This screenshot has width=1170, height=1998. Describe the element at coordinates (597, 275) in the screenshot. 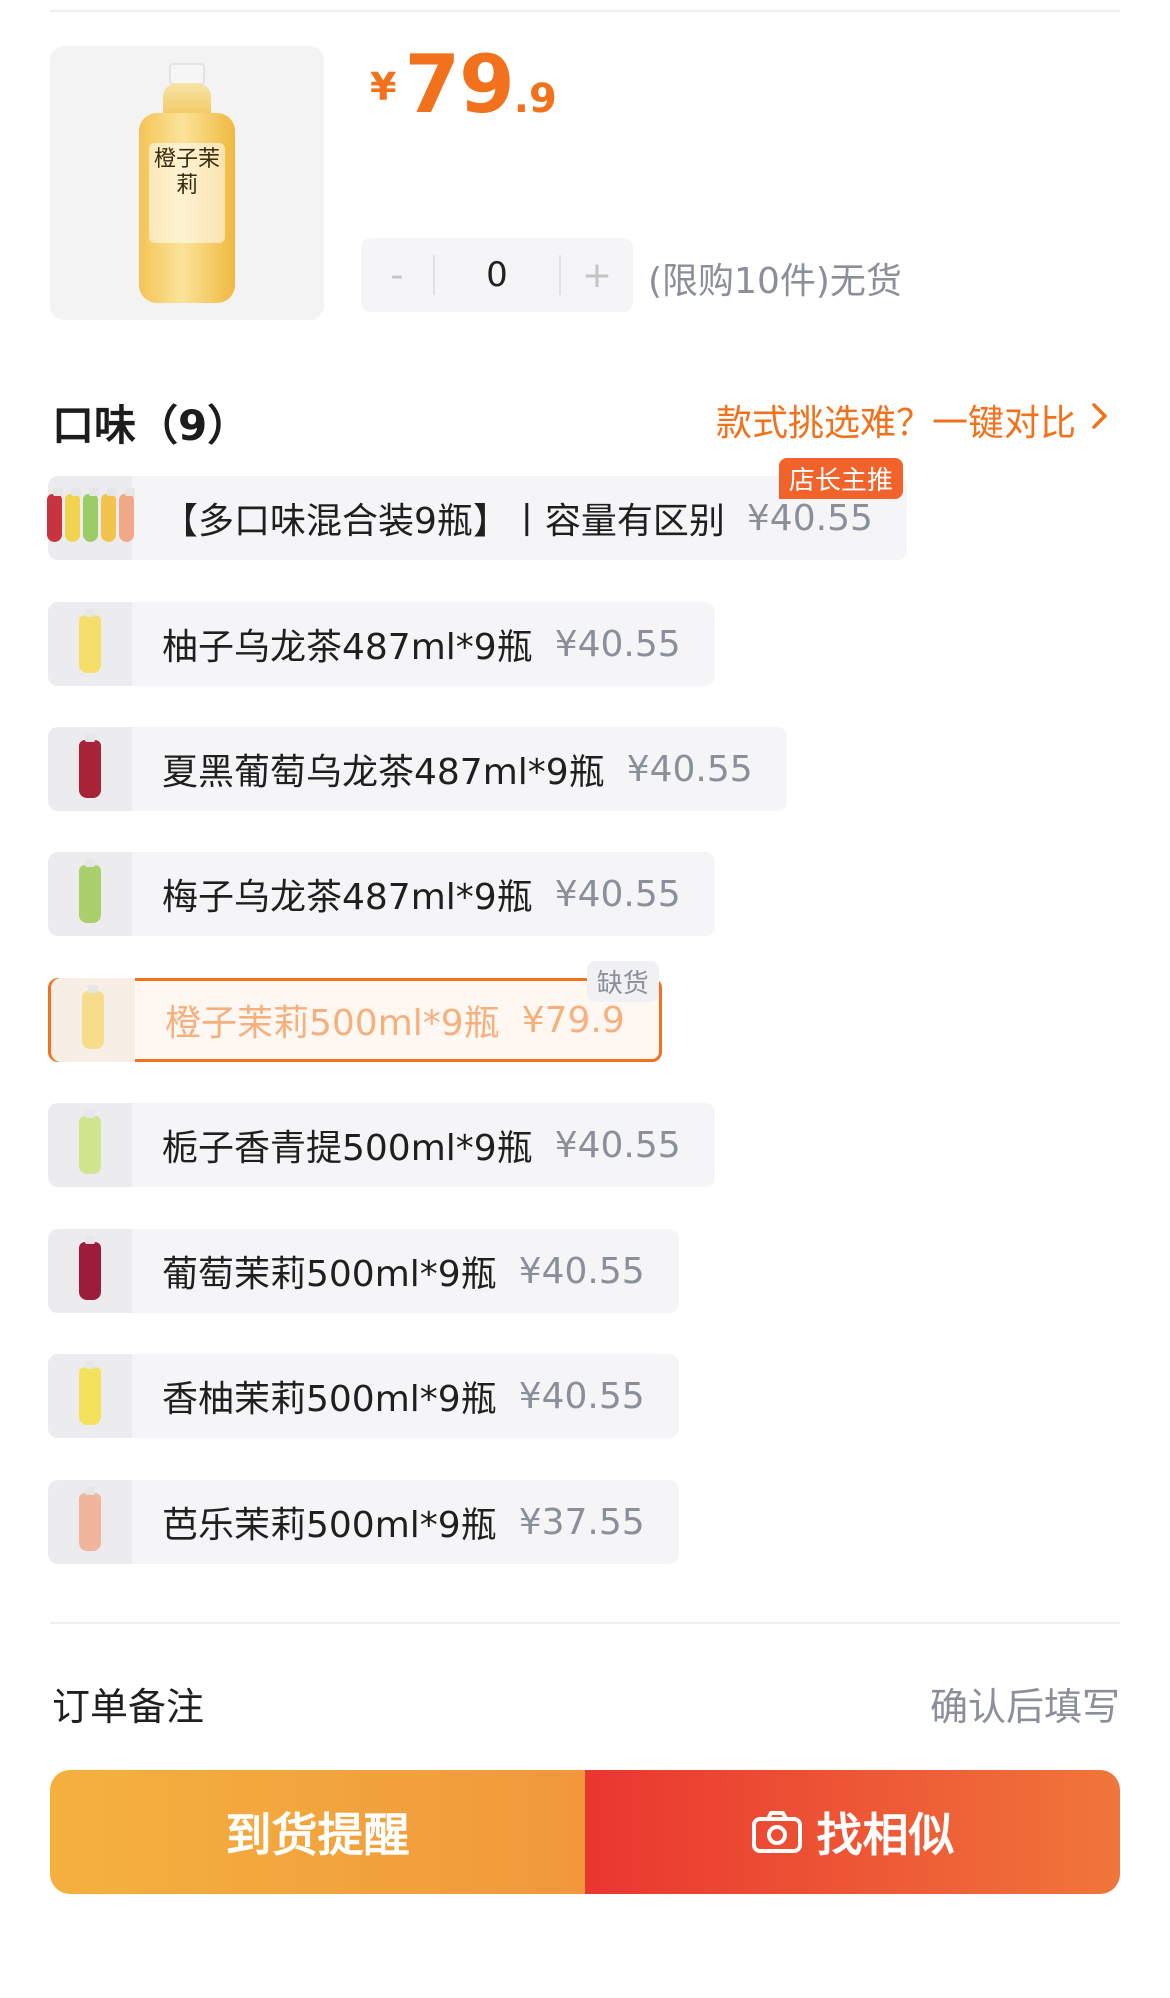

I see `increase-button: +` at that location.